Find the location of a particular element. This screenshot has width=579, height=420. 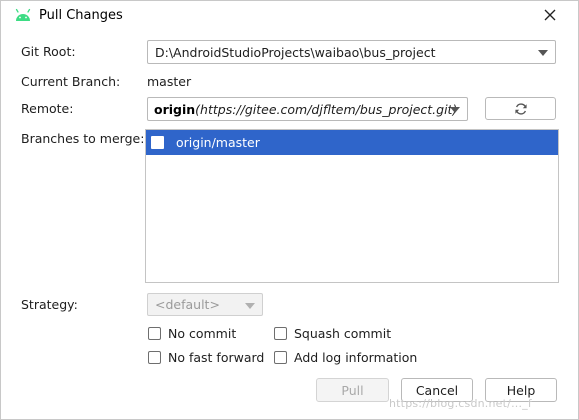

dialog-title: Pull Changes is located at coordinates (81, 15).